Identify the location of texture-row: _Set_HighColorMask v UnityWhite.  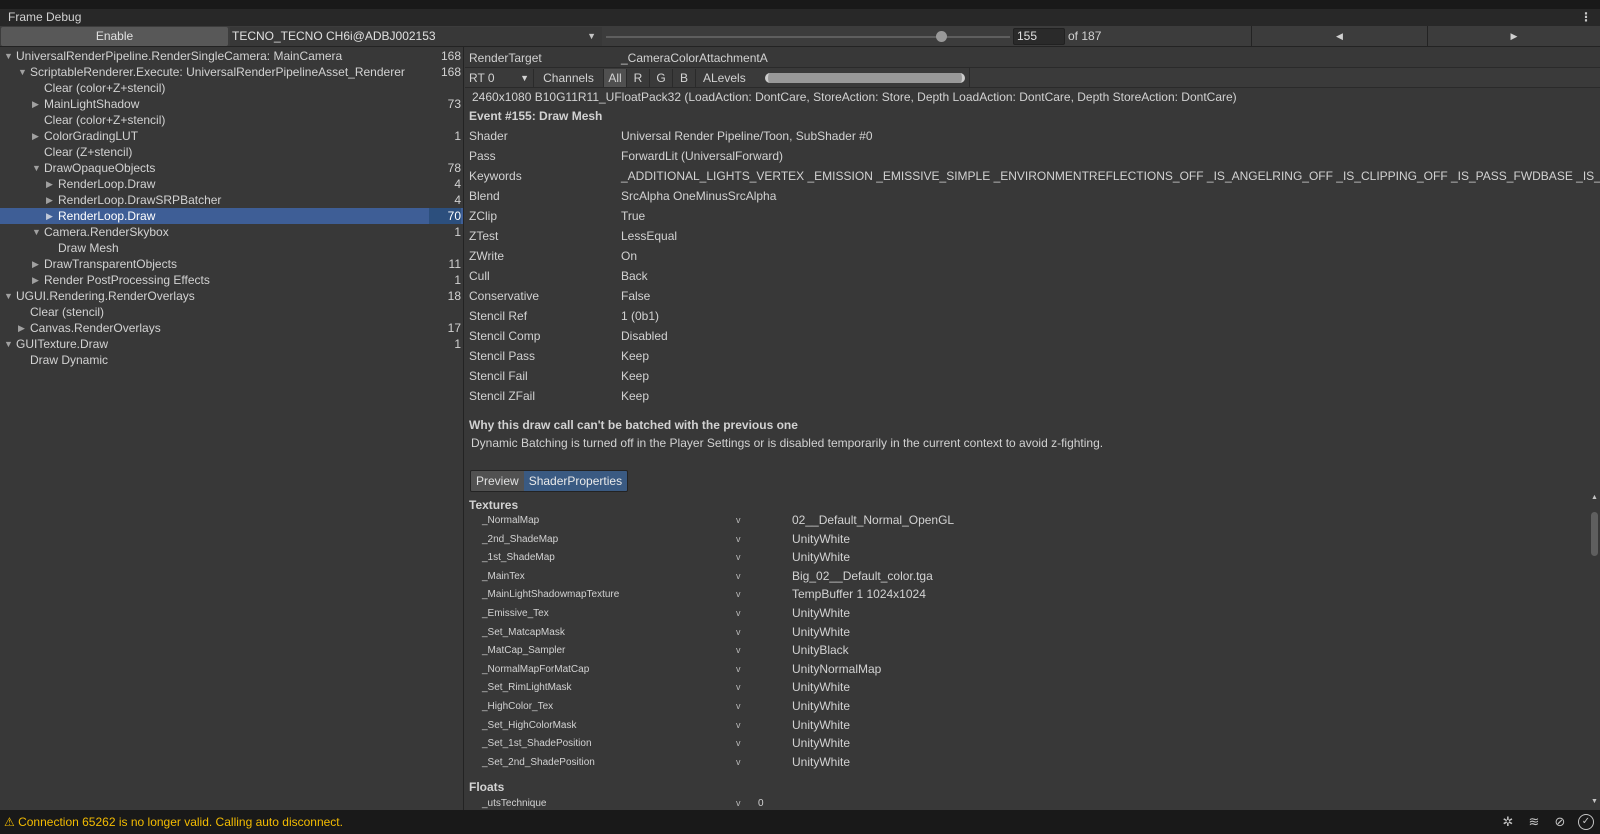
(1015, 725).